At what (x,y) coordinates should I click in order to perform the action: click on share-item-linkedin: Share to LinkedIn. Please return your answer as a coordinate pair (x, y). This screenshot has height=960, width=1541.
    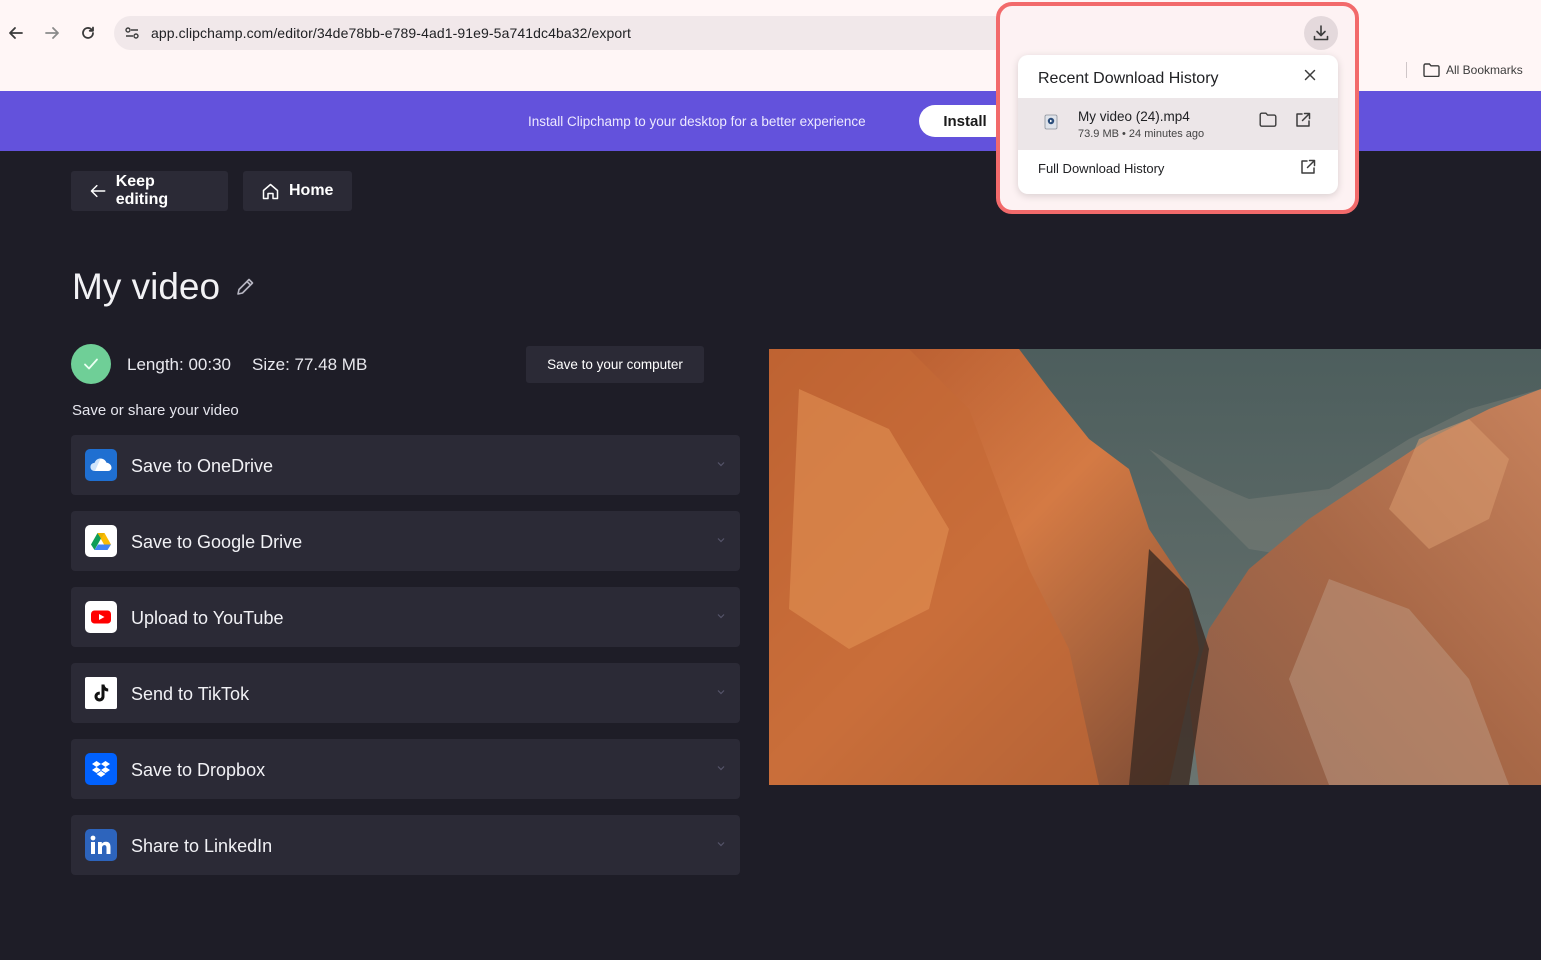
    Looking at the image, I should click on (405, 845).